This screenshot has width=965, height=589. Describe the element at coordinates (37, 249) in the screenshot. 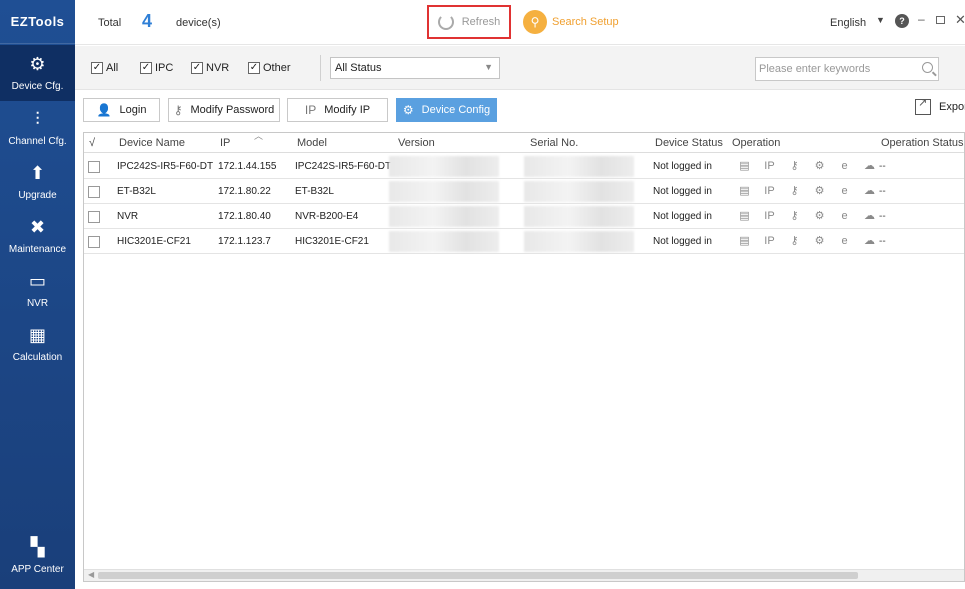

I see `sidebar-item-label: Maintenance` at that location.